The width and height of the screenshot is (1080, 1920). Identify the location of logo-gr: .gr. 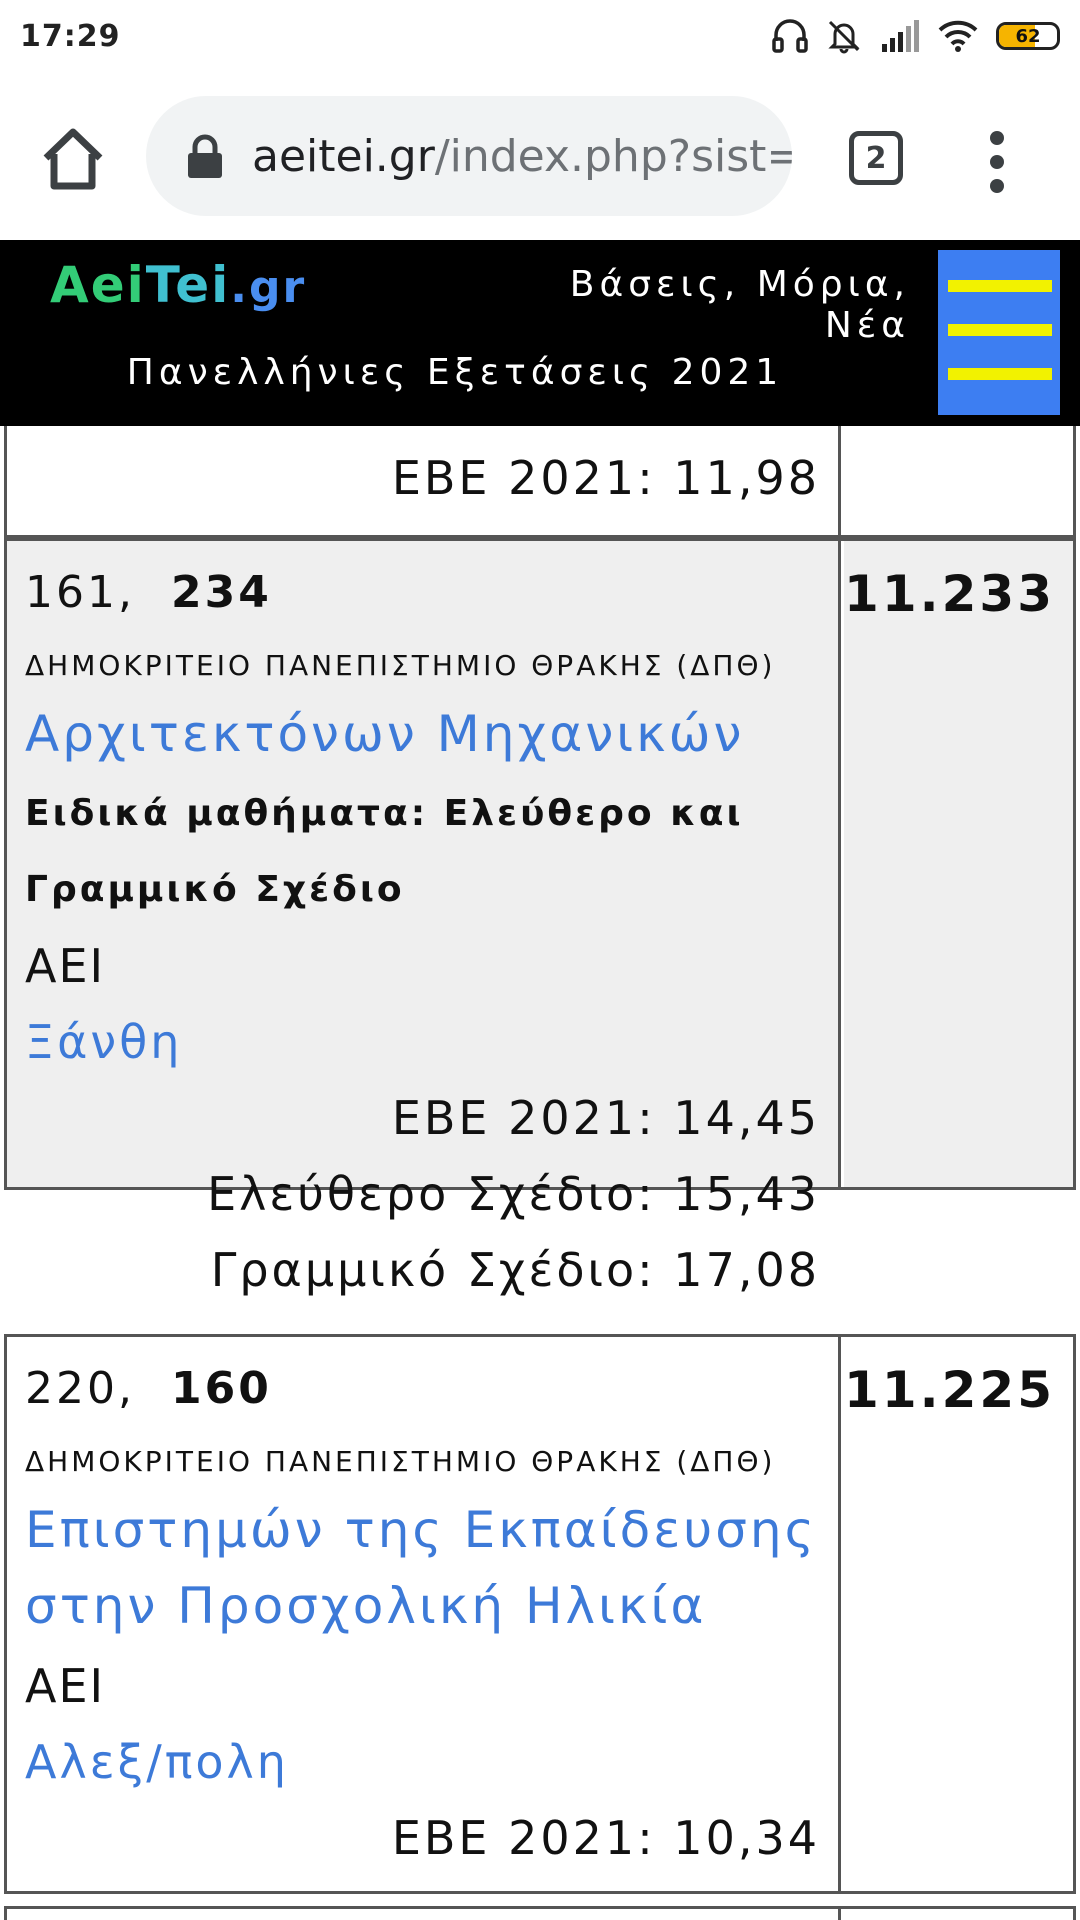
(268, 287).